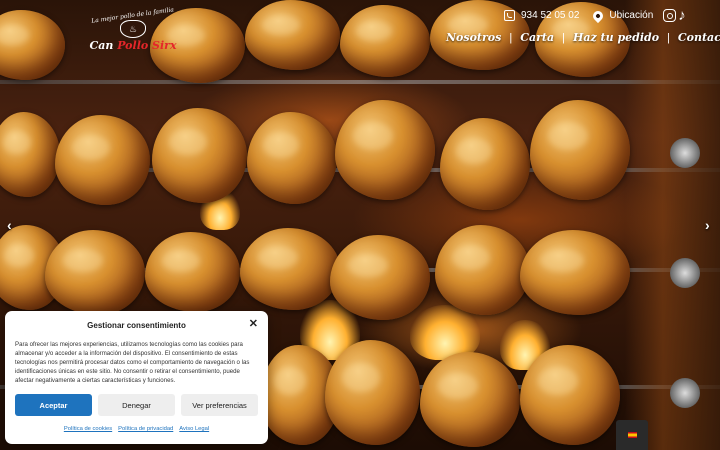 This screenshot has height=450, width=720. Describe the element at coordinates (699, 37) in the screenshot. I see `nav-contacto: Contacto` at that location.